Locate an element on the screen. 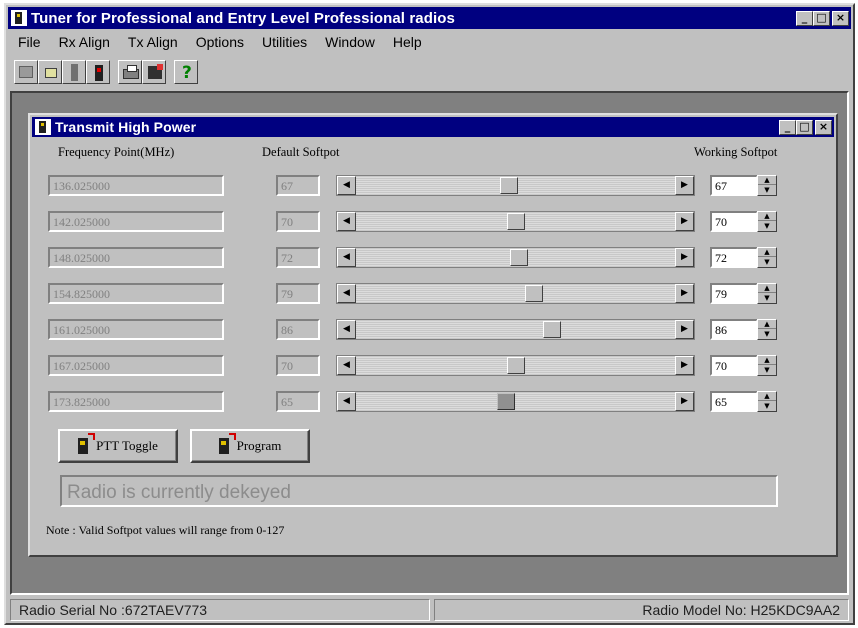 The image size is (858, 628). softpot-row: 161.025000 86 ◀ ▶ 86 ▲ ▼ is located at coordinates (433, 331).